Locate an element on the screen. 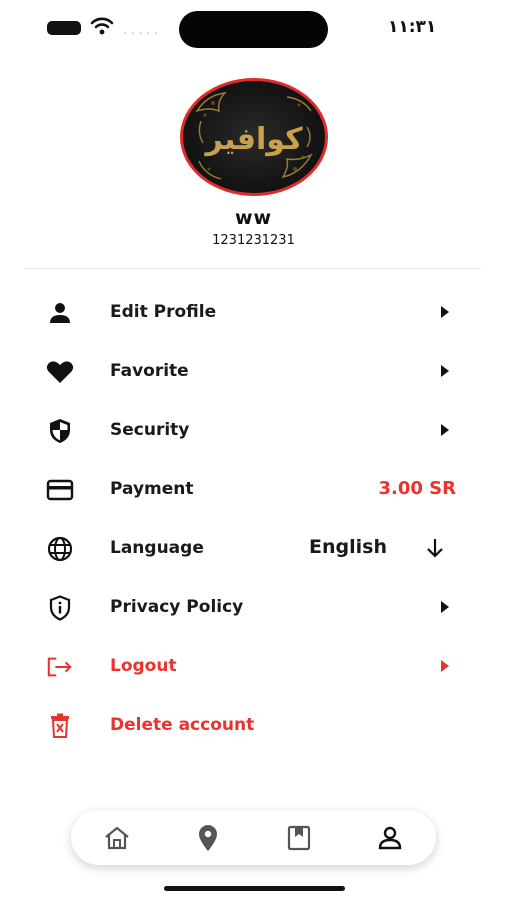 The image size is (507, 900). delete-account-label: Delete account is located at coordinates (182, 725).